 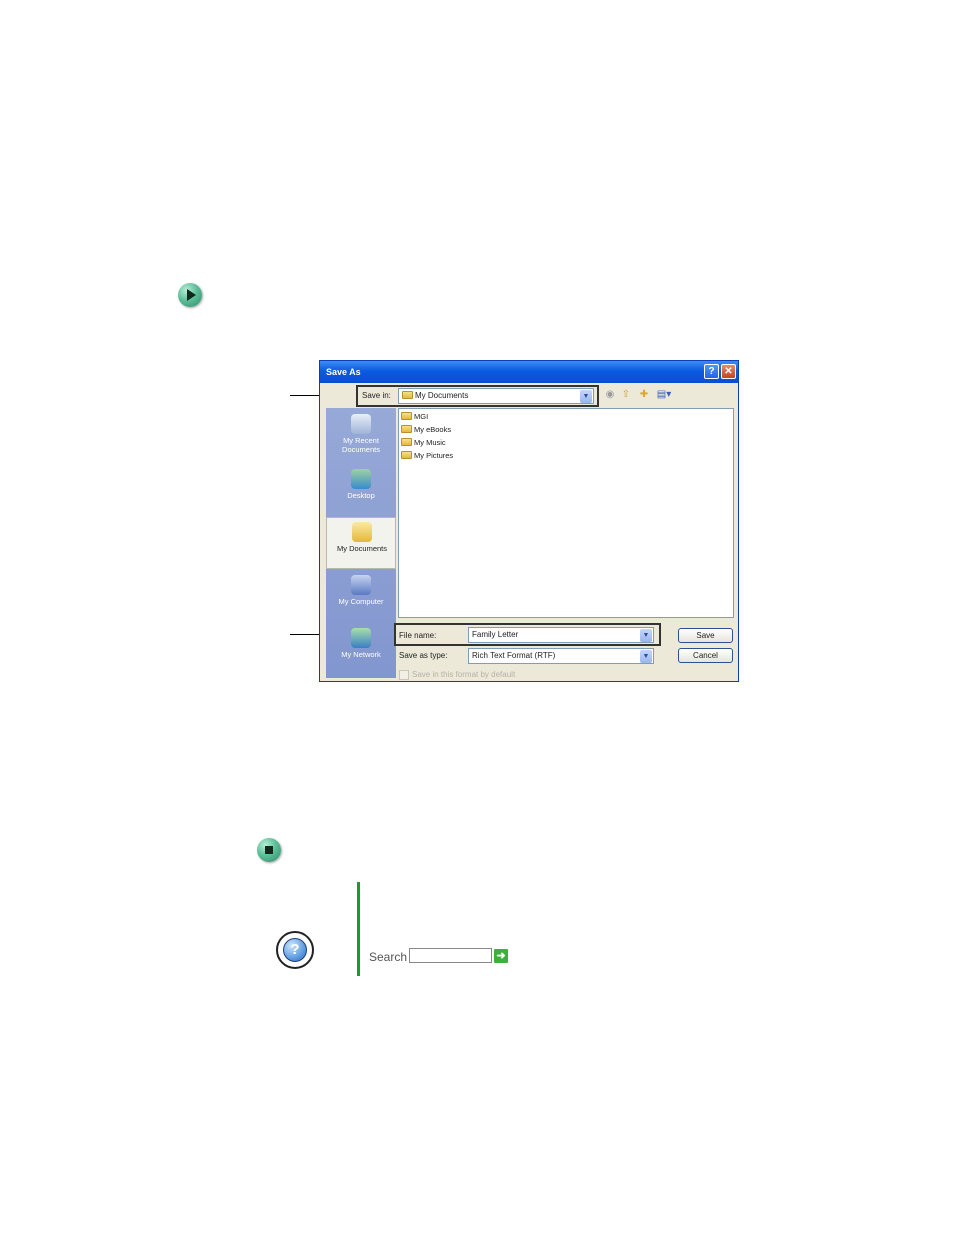 What do you see at coordinates (514, 655) in the screenshot?
I see `save-as-type-value: Rich Text Format (RTF)` at bounding box center [514, 655].